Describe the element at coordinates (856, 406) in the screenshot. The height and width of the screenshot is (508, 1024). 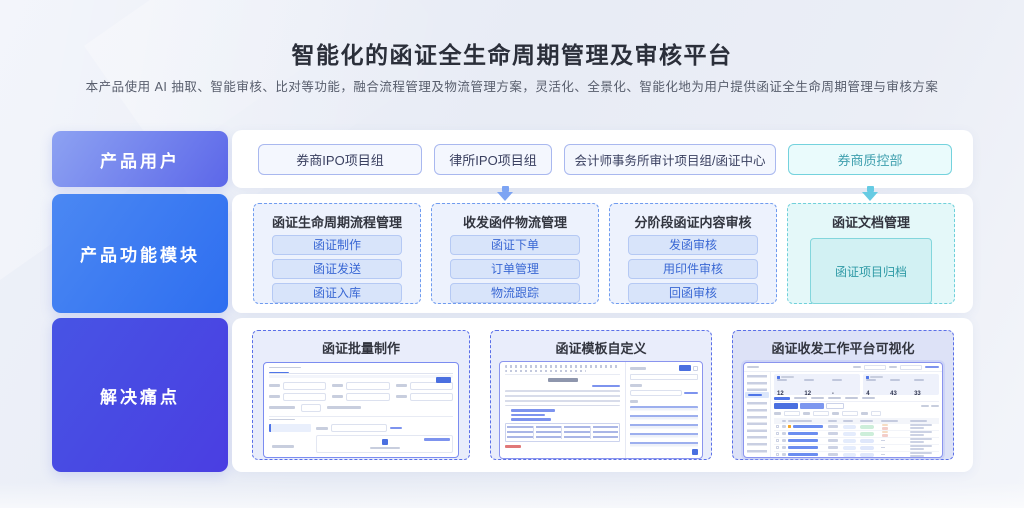
I see `thumb-action-buttons` at that location.